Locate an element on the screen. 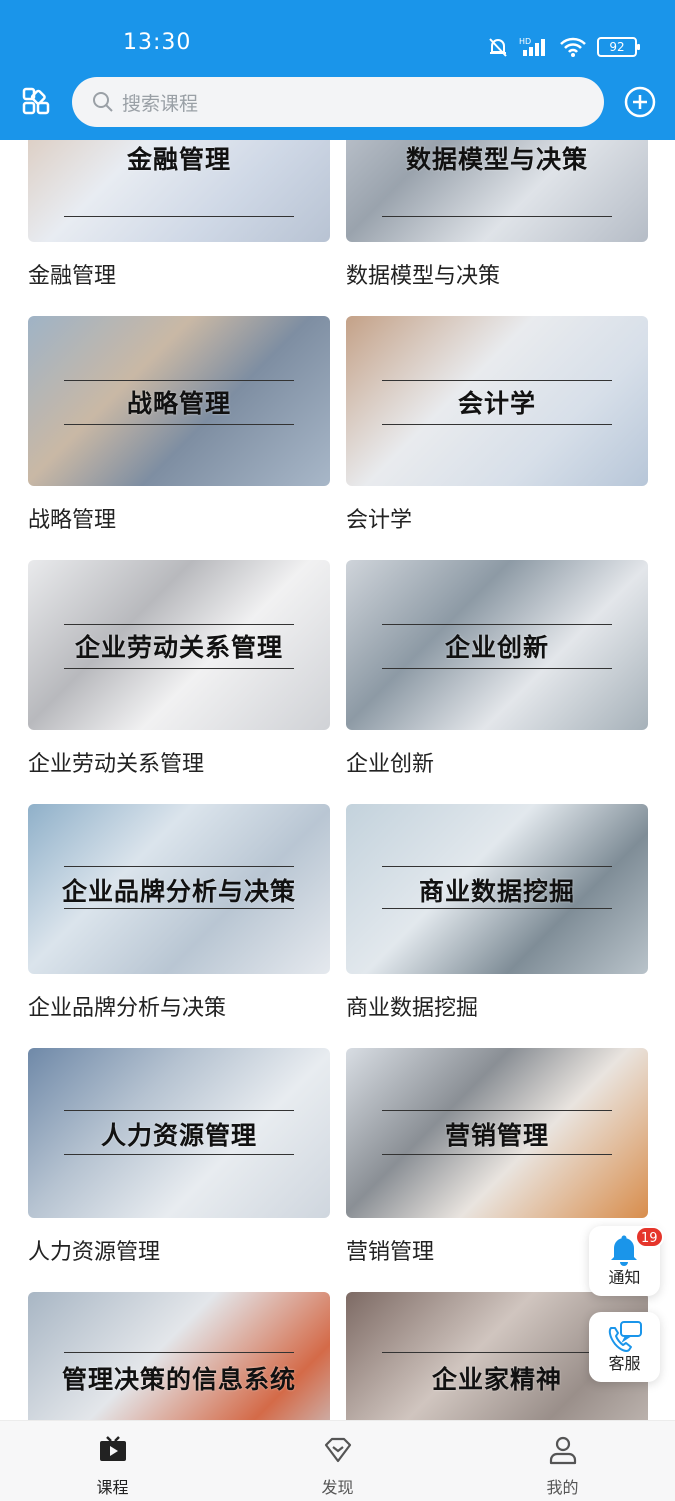  nav-item-courses: 课程 is located at coordinates (112, 1461).